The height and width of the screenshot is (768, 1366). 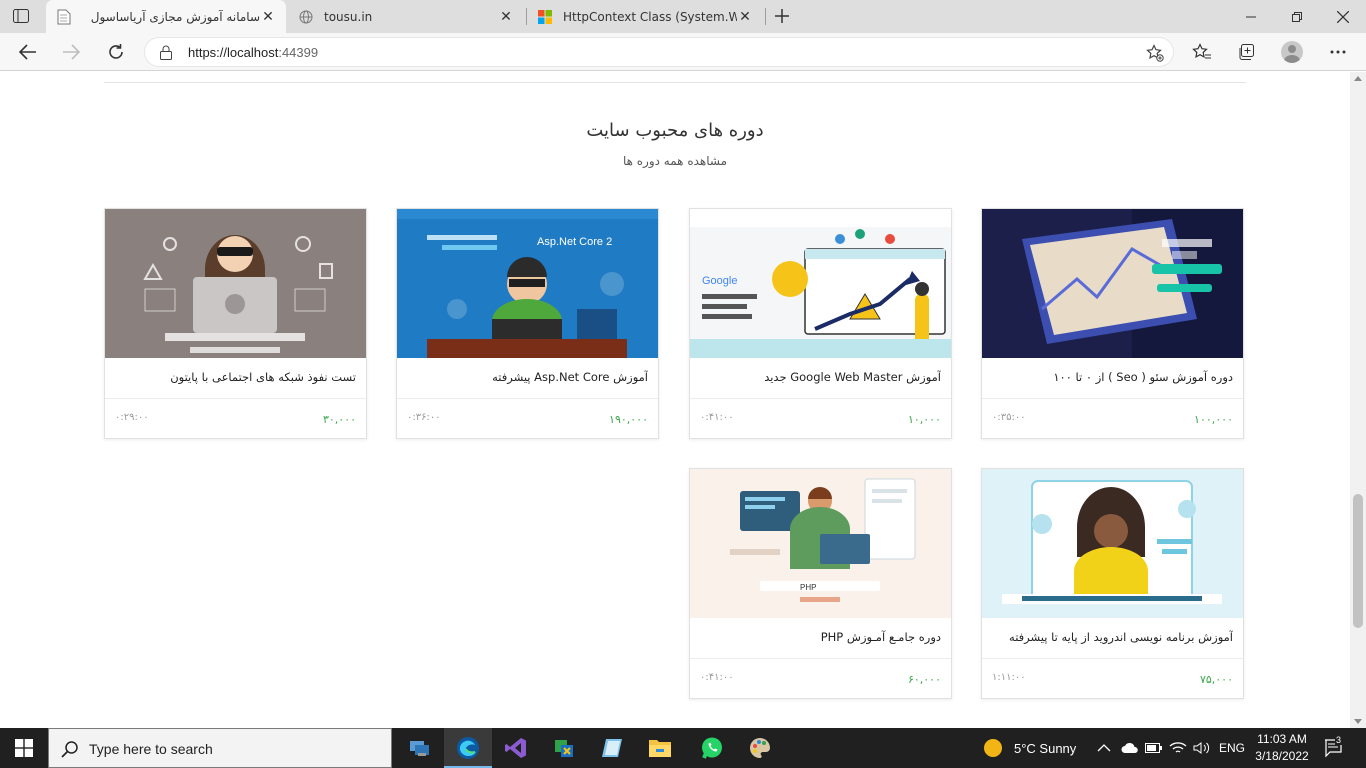 I want to click on weather-text: 5°C Sunny, so click(x=1045, y=748).